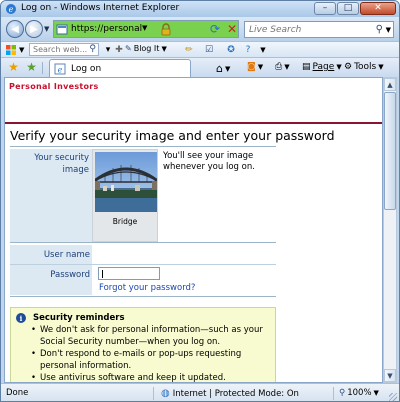  Describe the element at coordinates (143, 146) in the screenshot. I see `title-divider` at that location.